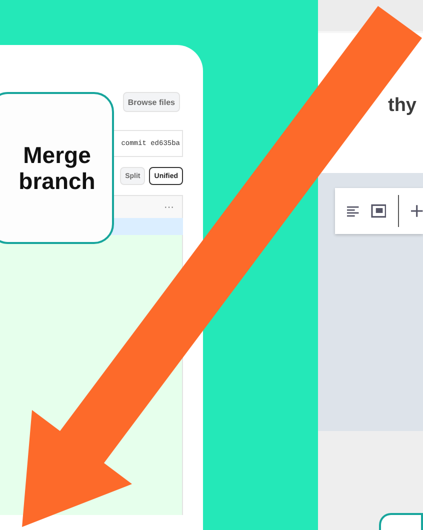 Image resolution: width=423 pixels, height=530 pixels. I want to click on browse-files-button: Browse files, so click(151, 102).